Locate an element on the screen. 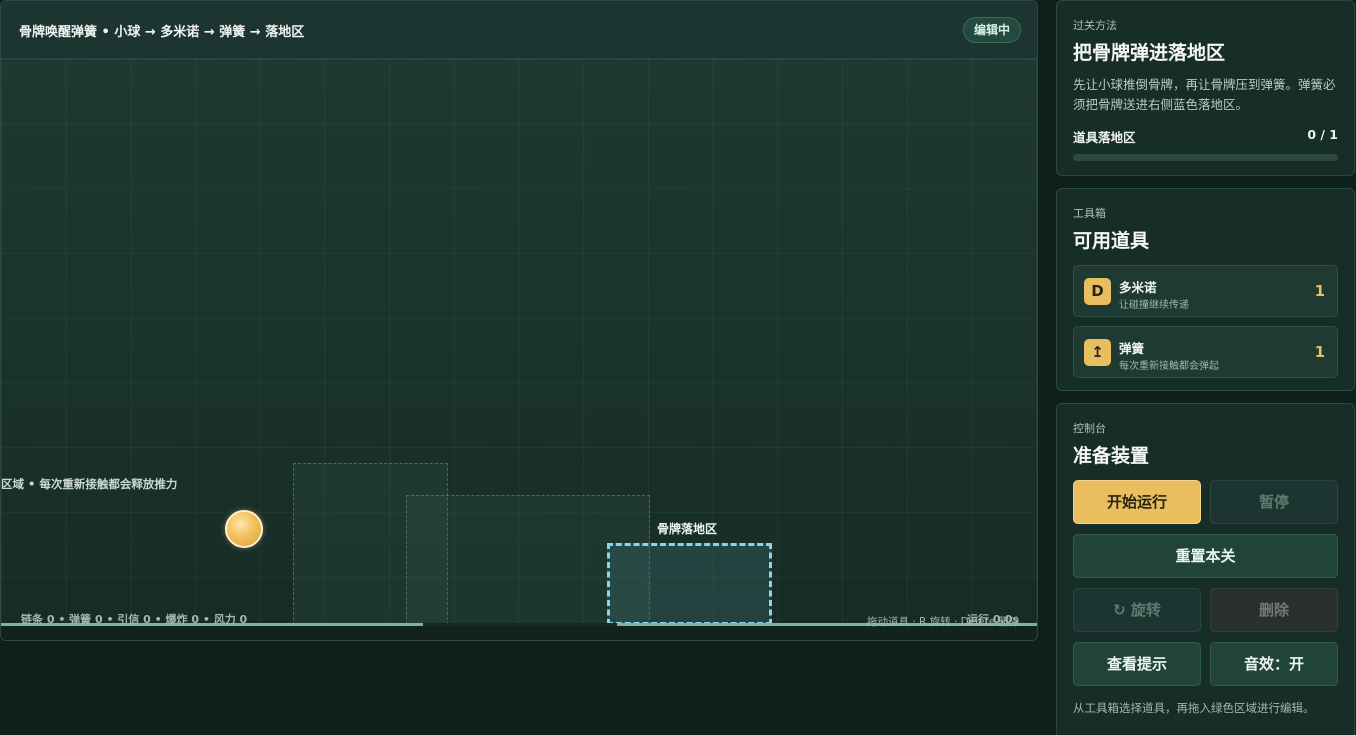  run-timer: 运行 0.0s is located at coordinates (993, 619).